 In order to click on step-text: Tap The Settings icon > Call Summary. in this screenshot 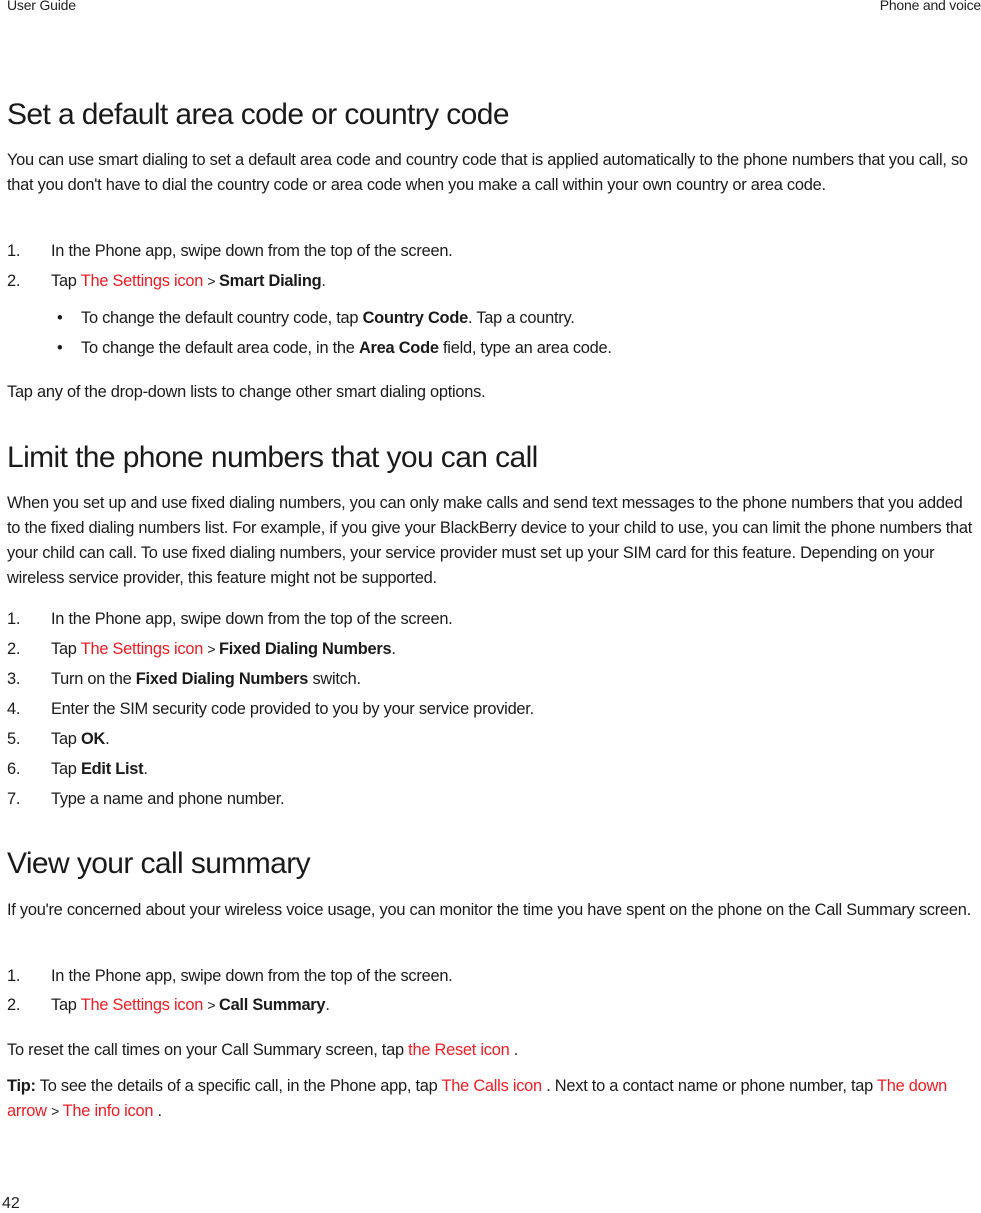, I will do `click(190, 1005)`.